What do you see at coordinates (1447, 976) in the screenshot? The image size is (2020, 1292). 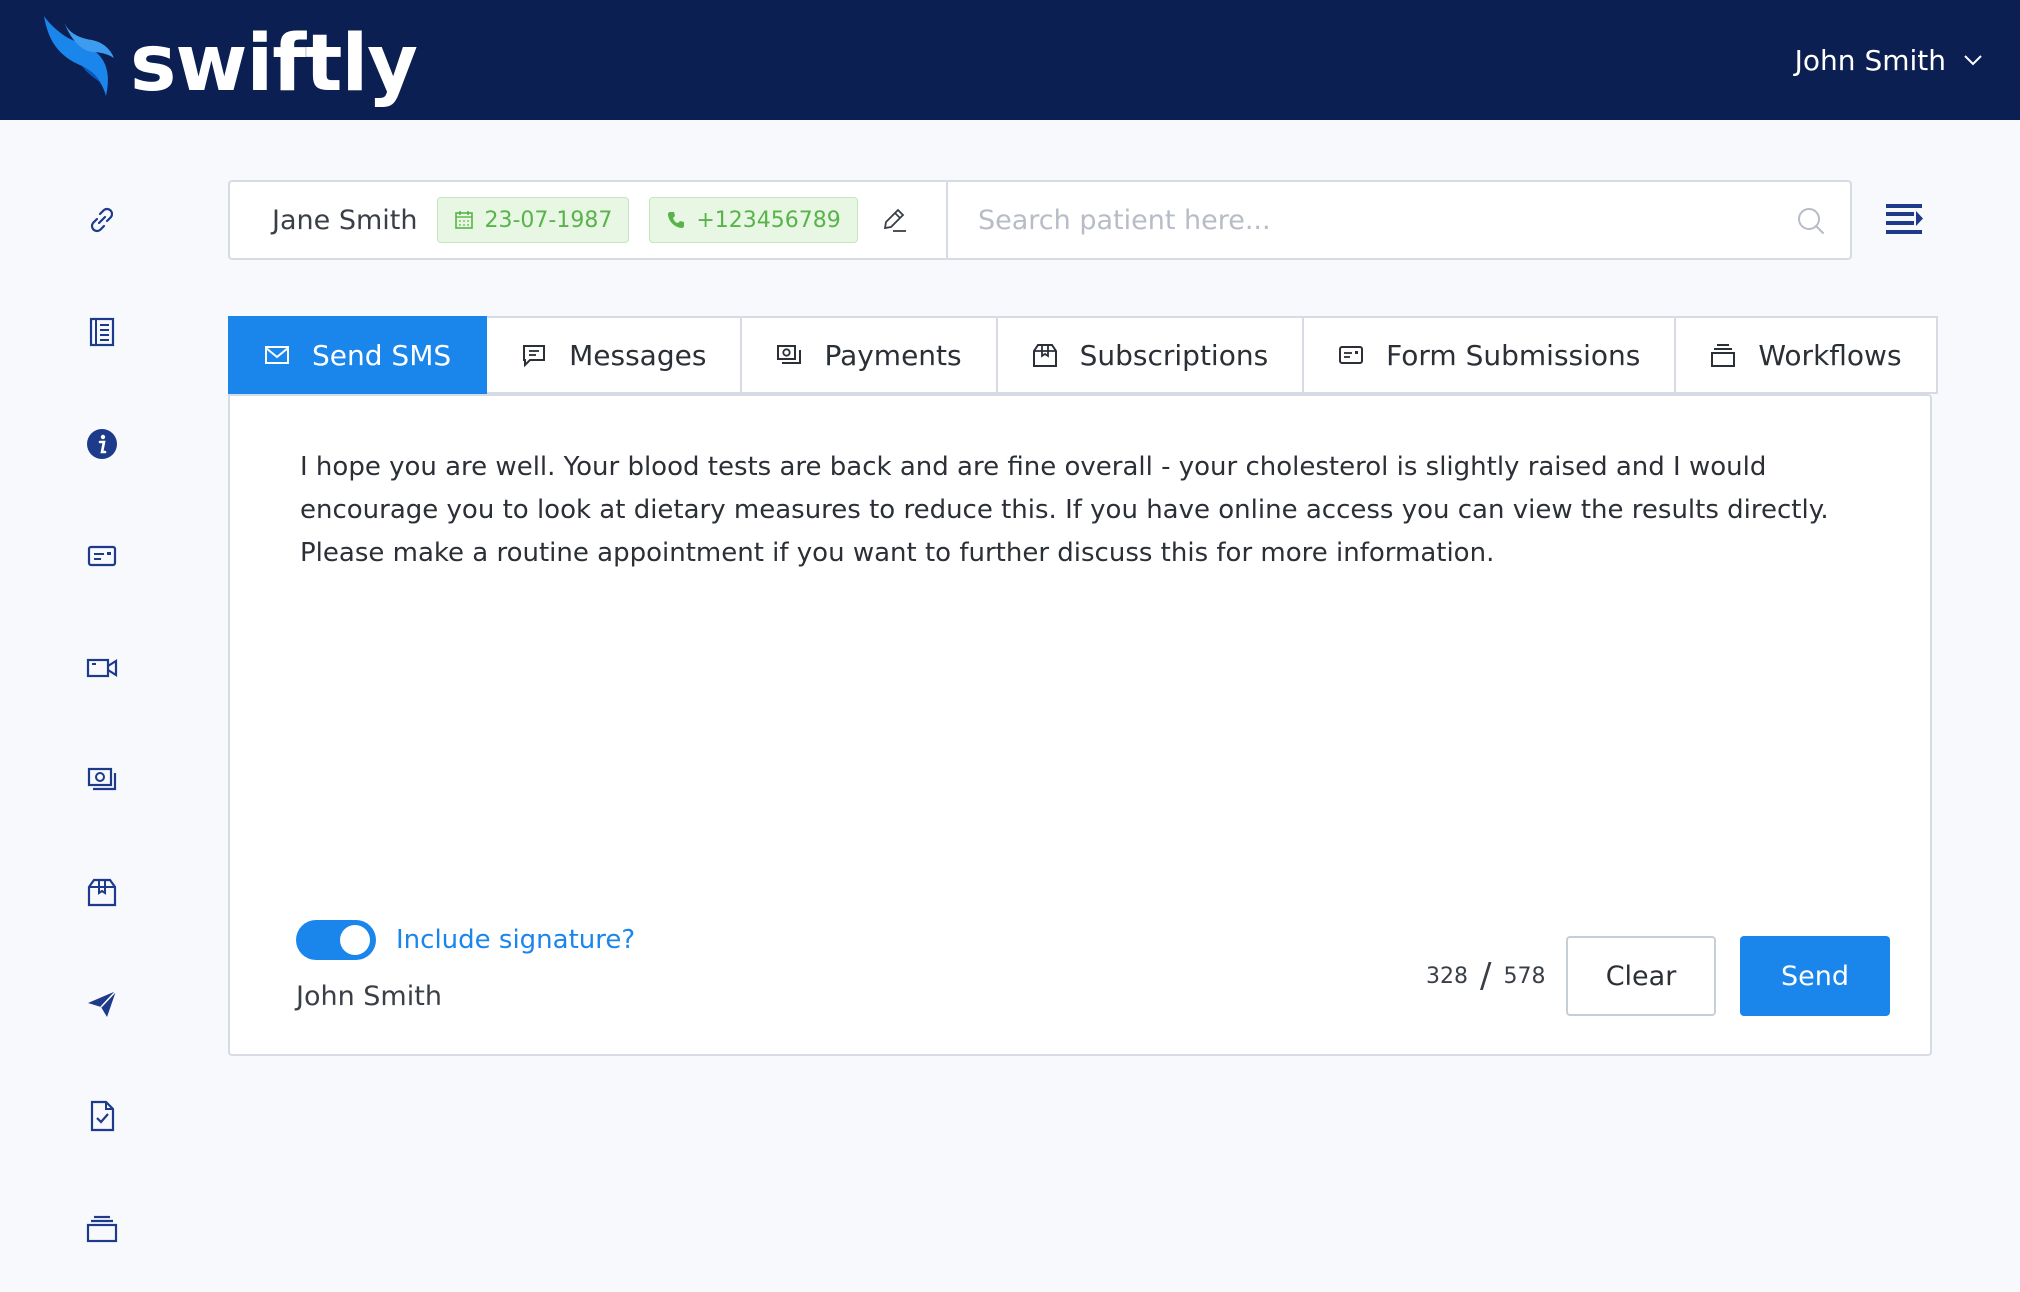 I see `char-count: 328` at bounding box center [1447, 976].